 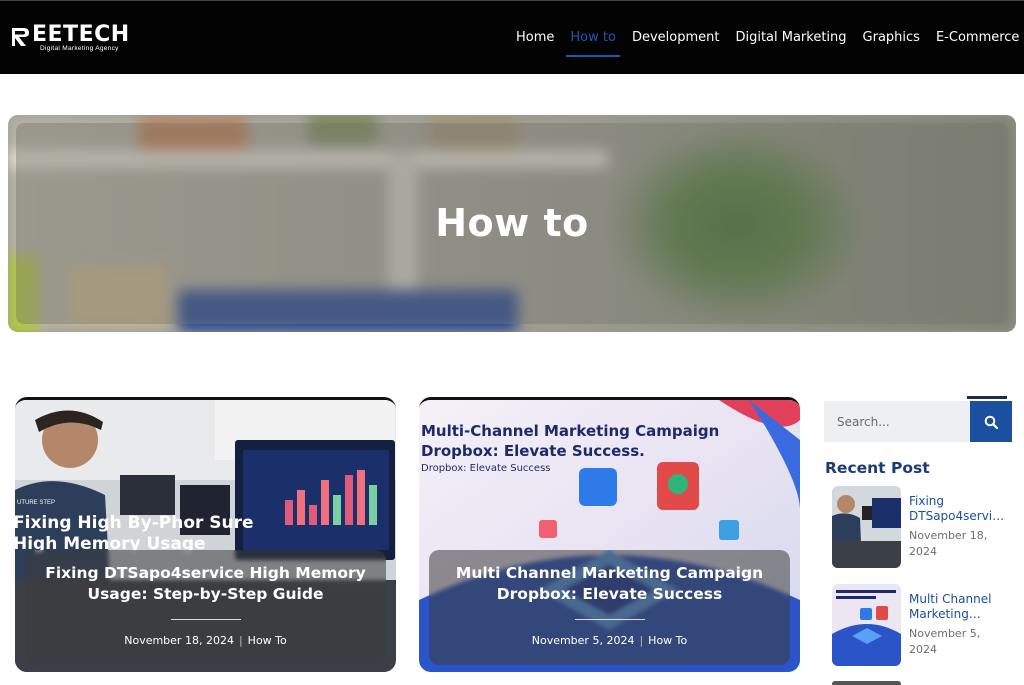 I want to click on logo-mark-icon, so click(x=20, y=37).